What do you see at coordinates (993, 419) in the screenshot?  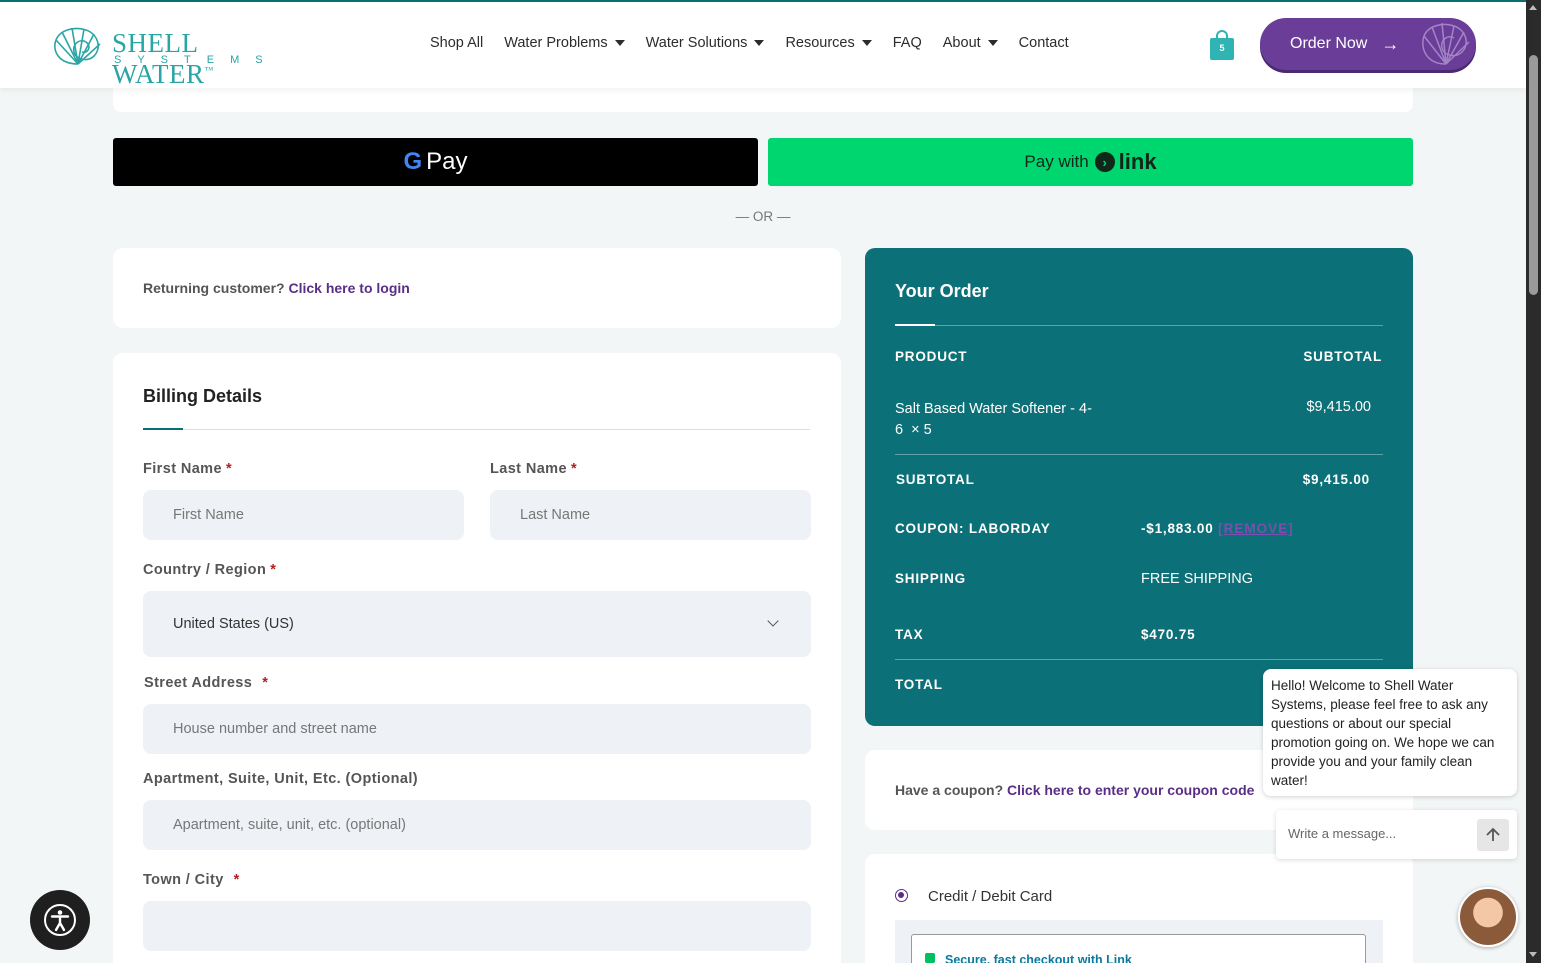 I see `order-item-name: Salt Based Water Softener - 4- 6 × 5` at bounding box center [993, 419].